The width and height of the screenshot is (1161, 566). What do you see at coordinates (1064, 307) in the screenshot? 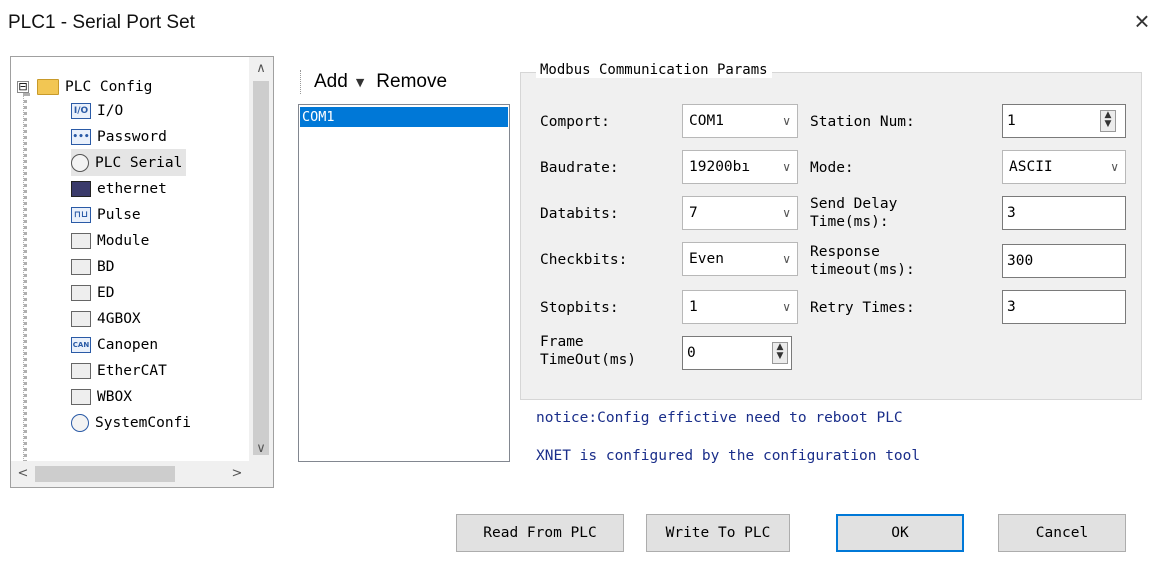
I see `retry-times-input: 3` at bounding box center [1064, 307].